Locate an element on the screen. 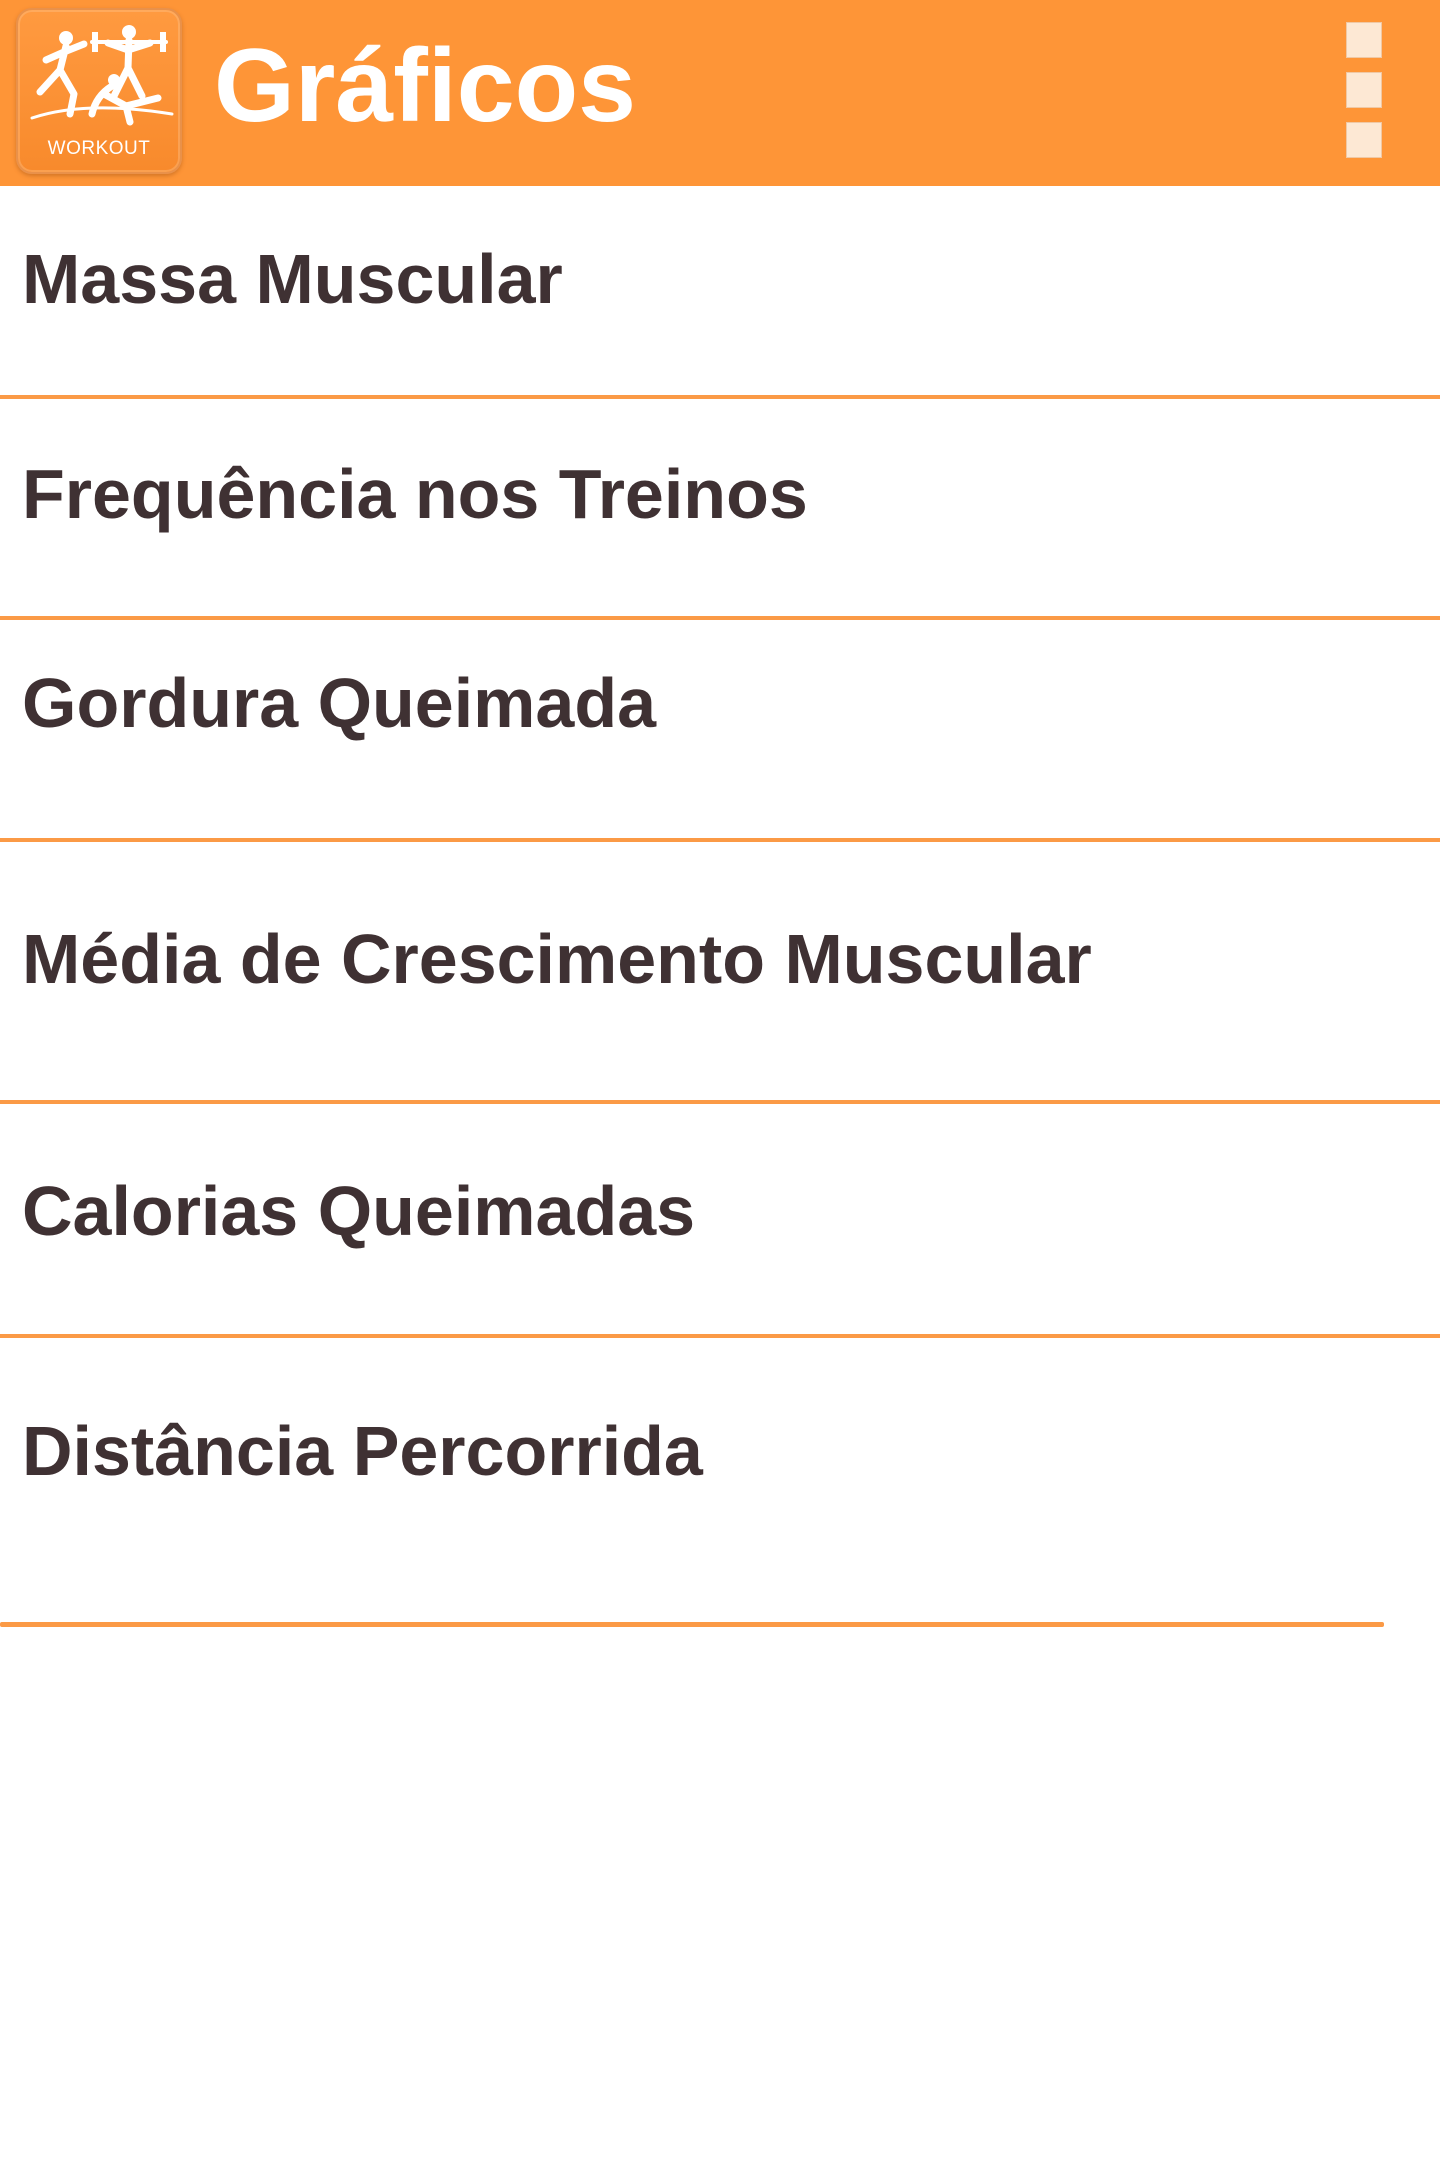 Image resolution: width=1440 pixels, height=2160 pixels. list-item-label: Calorias Queimadas is located at coordinates (359, 1211).